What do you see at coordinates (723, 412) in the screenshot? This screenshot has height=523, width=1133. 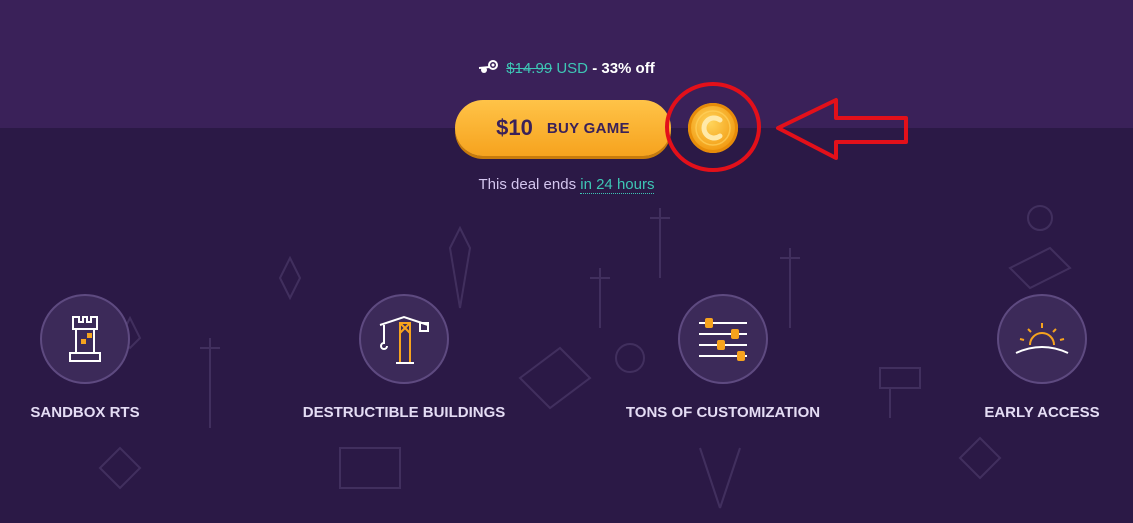 I see `feature-title: TONS OF CUSTOMIZATION` at bounding box center [723, 412].